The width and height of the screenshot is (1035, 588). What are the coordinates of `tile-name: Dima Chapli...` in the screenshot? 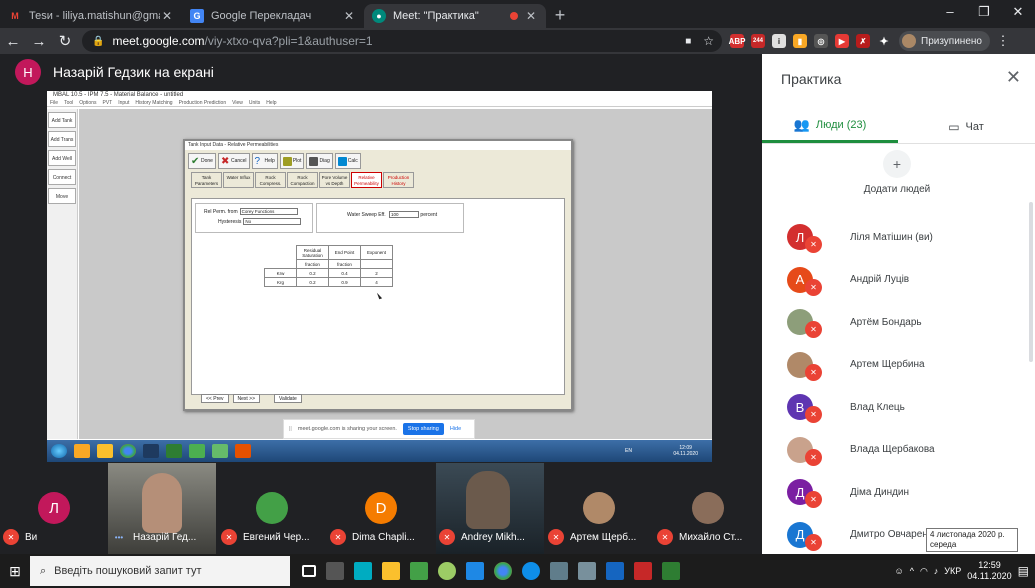 It's located at (383, 537).